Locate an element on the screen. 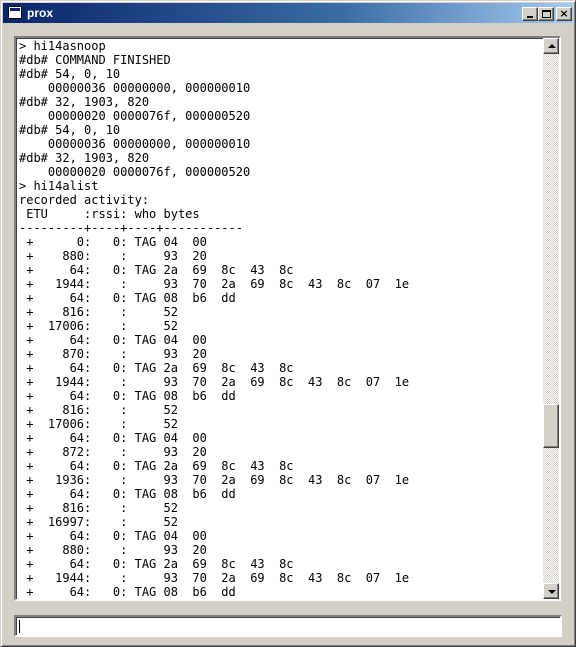  maximize-icon is located at coordinates (546, 14).